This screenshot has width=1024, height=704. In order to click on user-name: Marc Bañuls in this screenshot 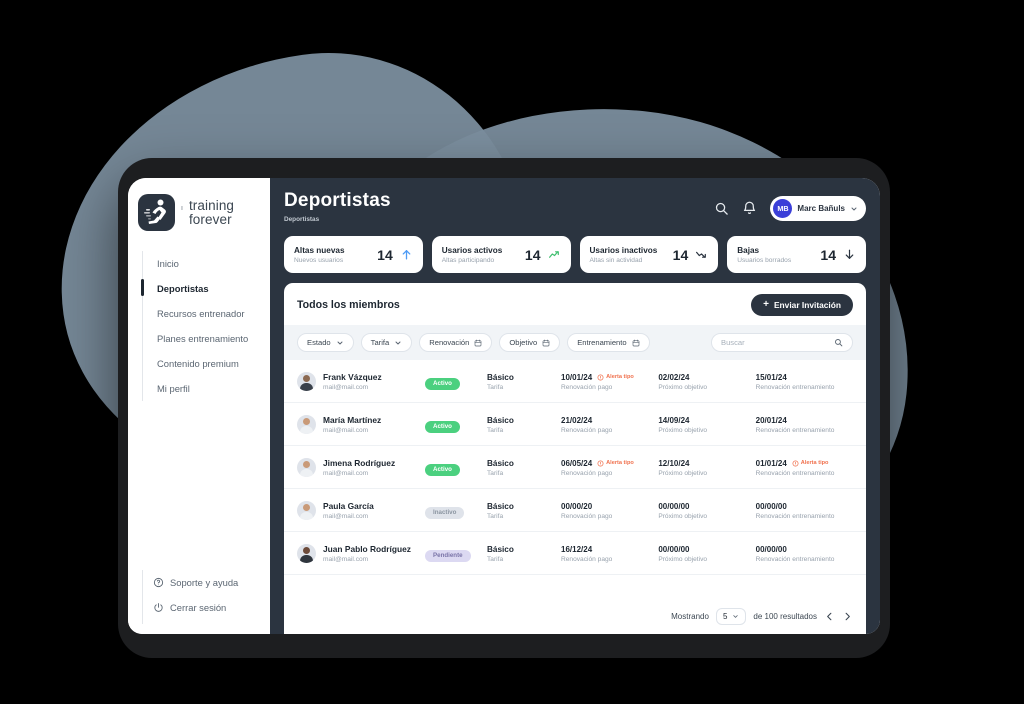, I will do `click(821, 208)`.